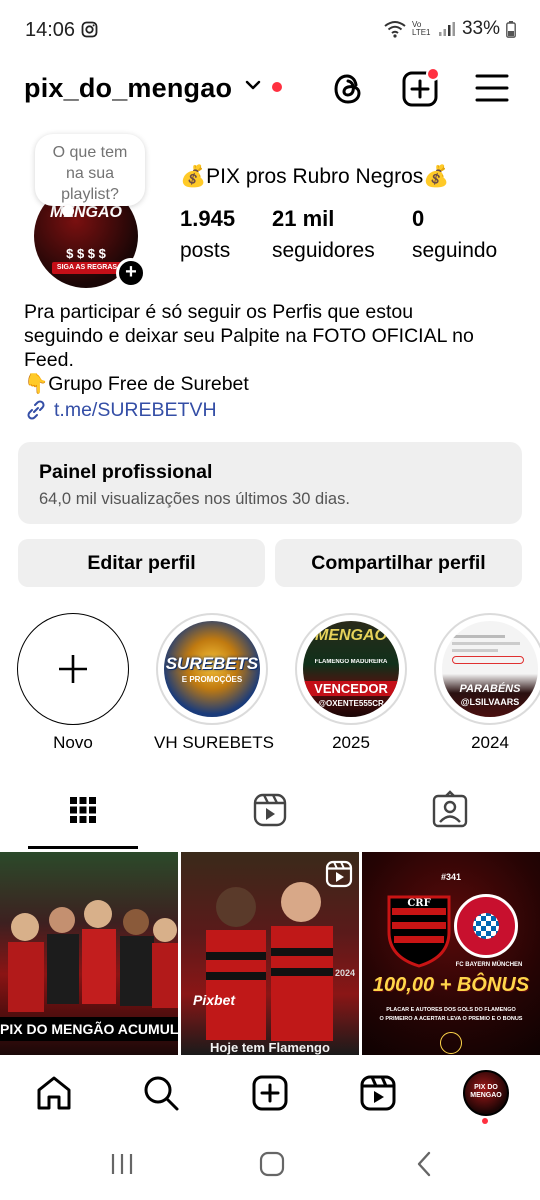 This screenshot has width=540, height=1200. Describe the element at coordinates (323, 250) in the screenshot. I see `stat-label: seguidores` at that location.